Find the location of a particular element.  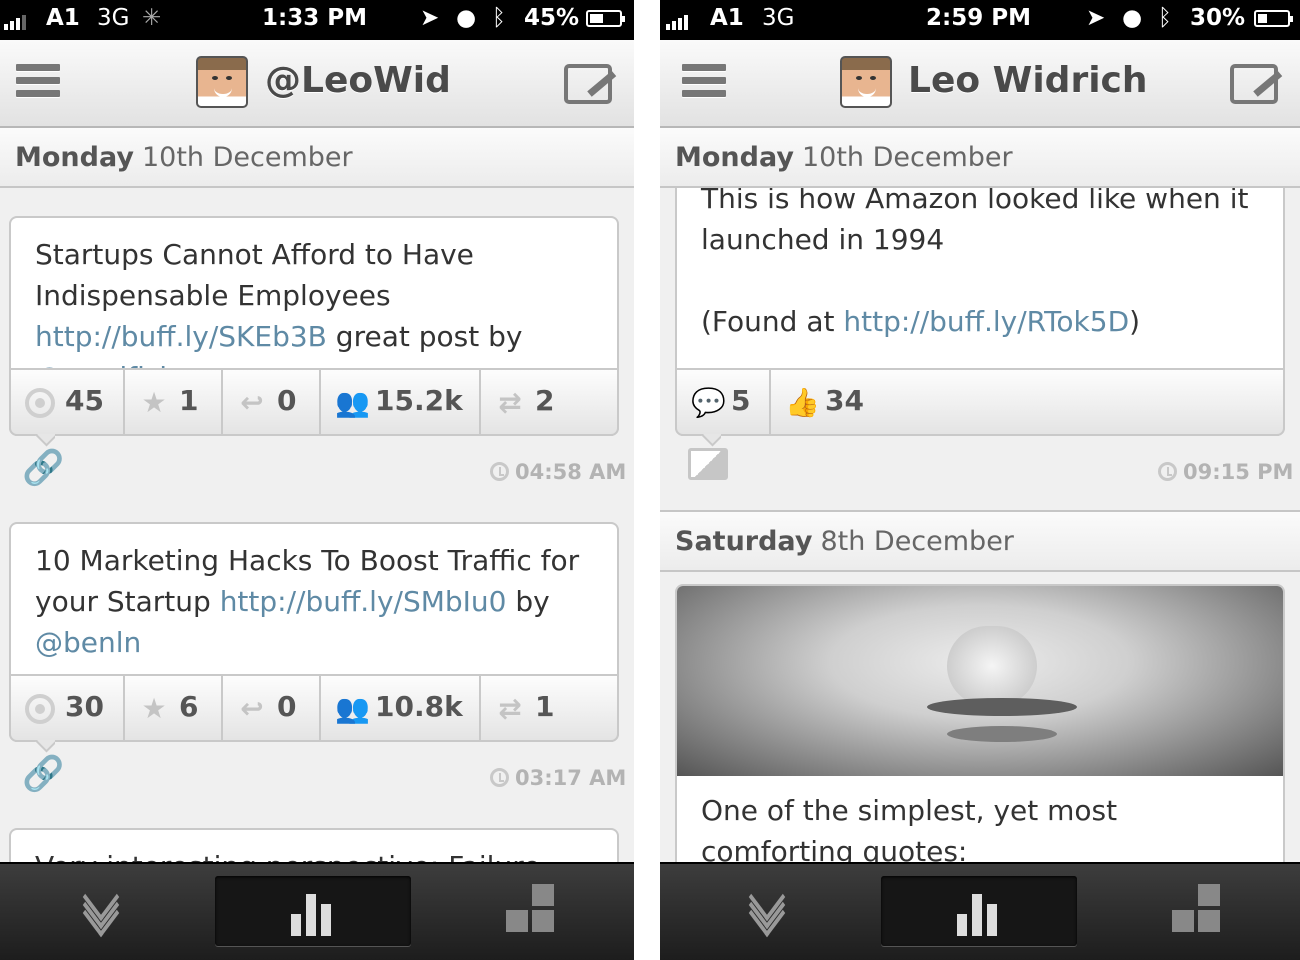

clicks-stat: 45 is located at coordinates (68, 402).